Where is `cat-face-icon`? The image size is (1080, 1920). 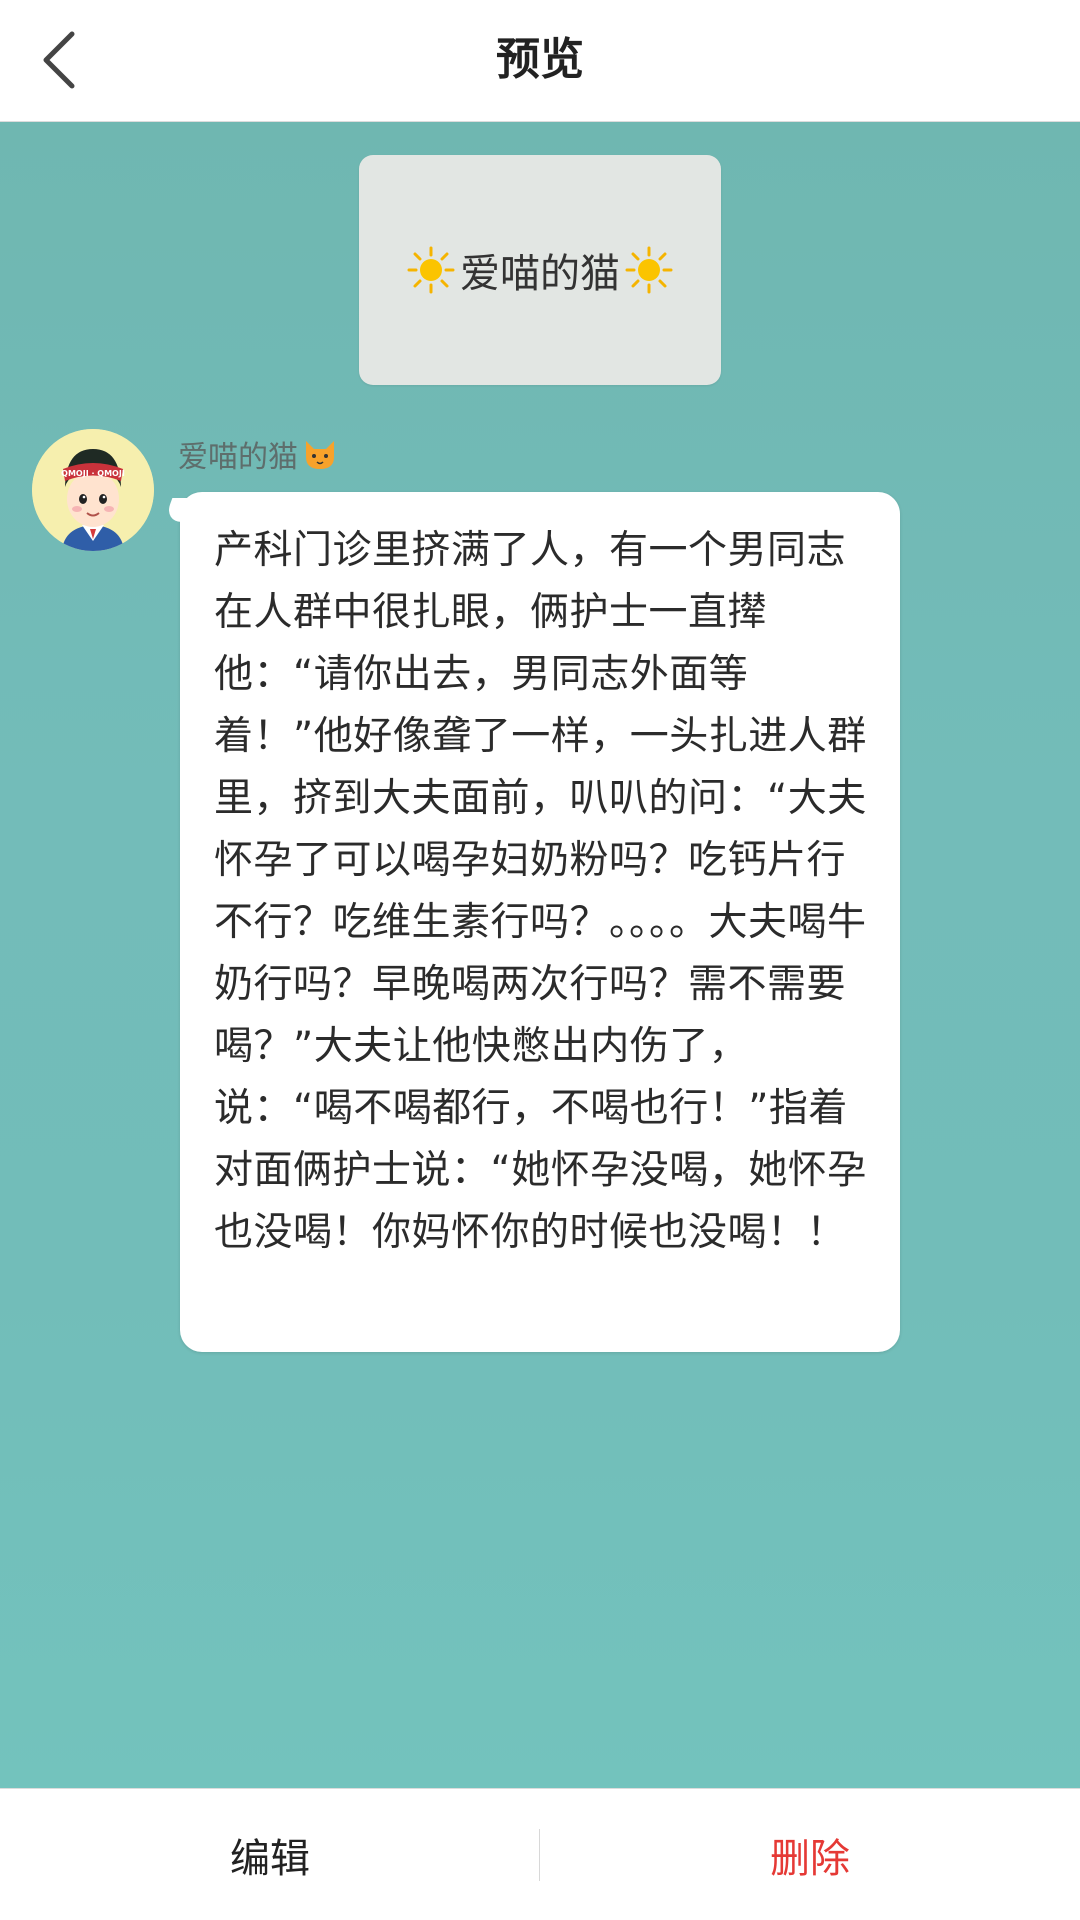 cat-face-icon is located at coordinates (320, 455).